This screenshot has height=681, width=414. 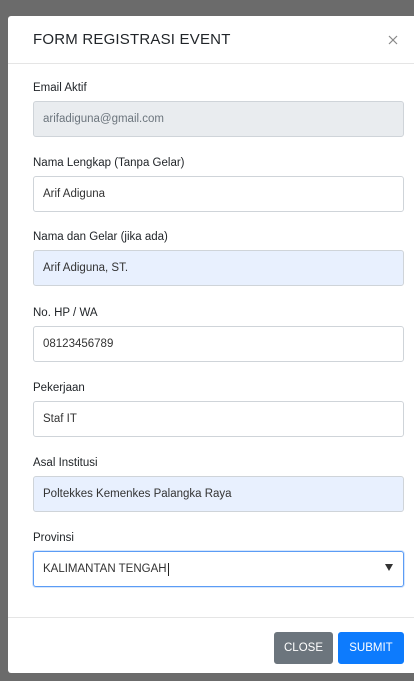 What do you see at coordinates (168, 569) in the screenshot?
I see `text-cursor` at bounding box center [168, 569].